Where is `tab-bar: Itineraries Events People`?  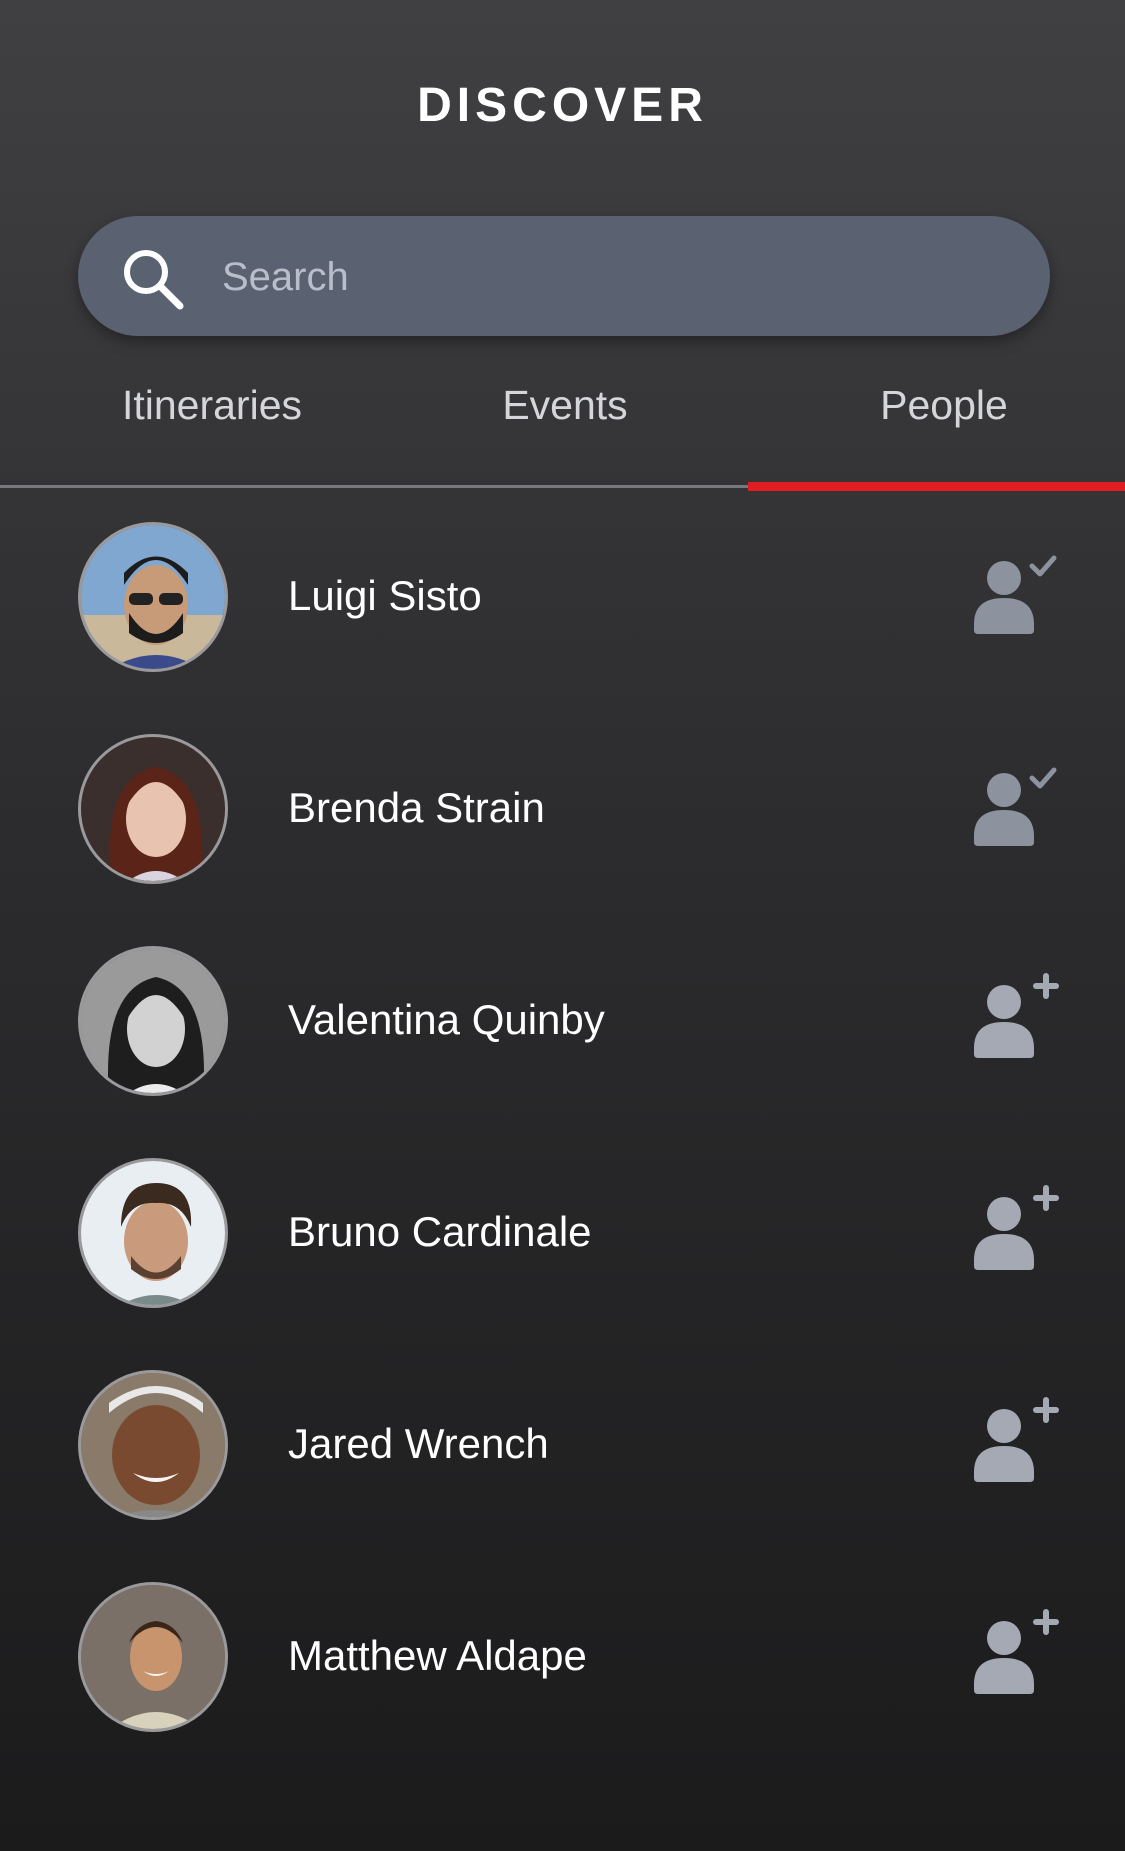
tab-bar: Itineraries Events People is located at coordinates (562, 431).